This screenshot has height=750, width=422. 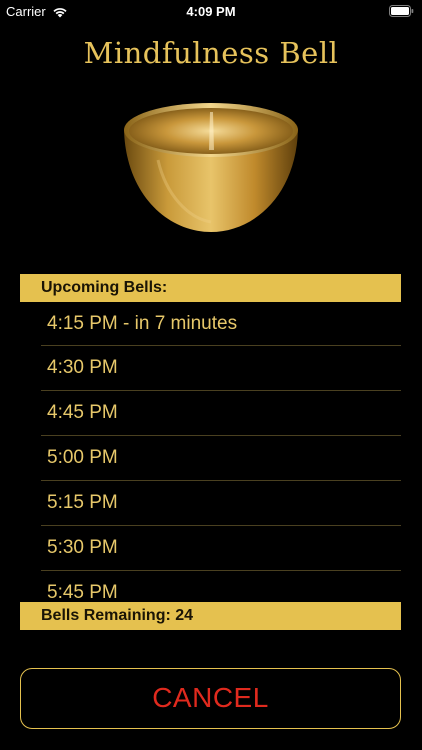 I want to click on battery-icon, so click(x=401, y=11).